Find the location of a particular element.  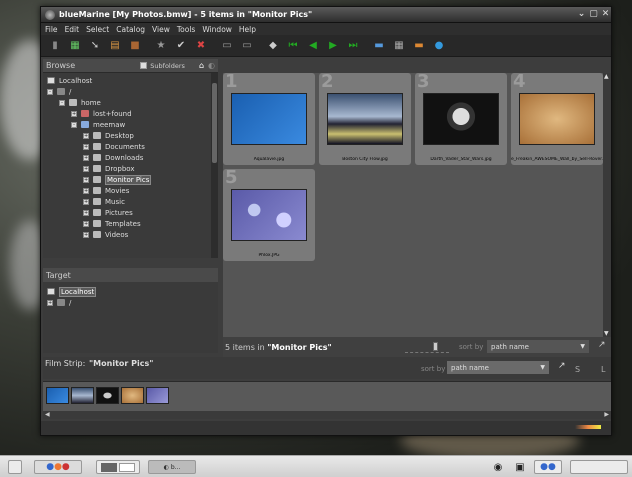

menu-view: View is located at coordinates (161, 29).